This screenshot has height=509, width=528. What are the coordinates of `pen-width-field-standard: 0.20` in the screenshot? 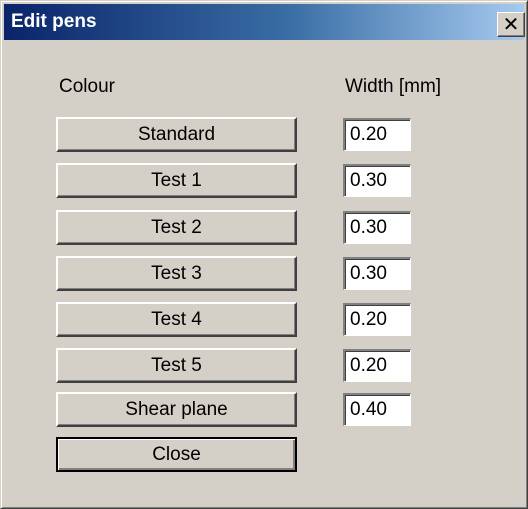 It's located at (377, 134).